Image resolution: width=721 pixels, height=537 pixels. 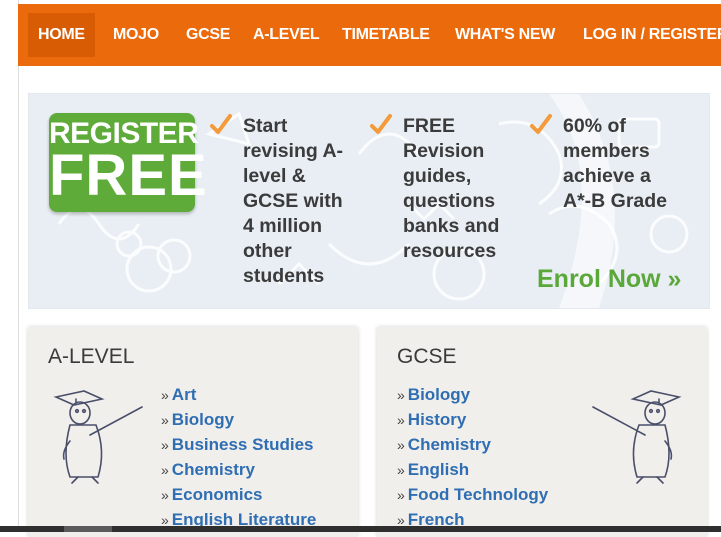 What do you see at coordinates (243, 444) in the screenshot?
I see `subject-link: Business Studies` at bounding box center [243, 444].